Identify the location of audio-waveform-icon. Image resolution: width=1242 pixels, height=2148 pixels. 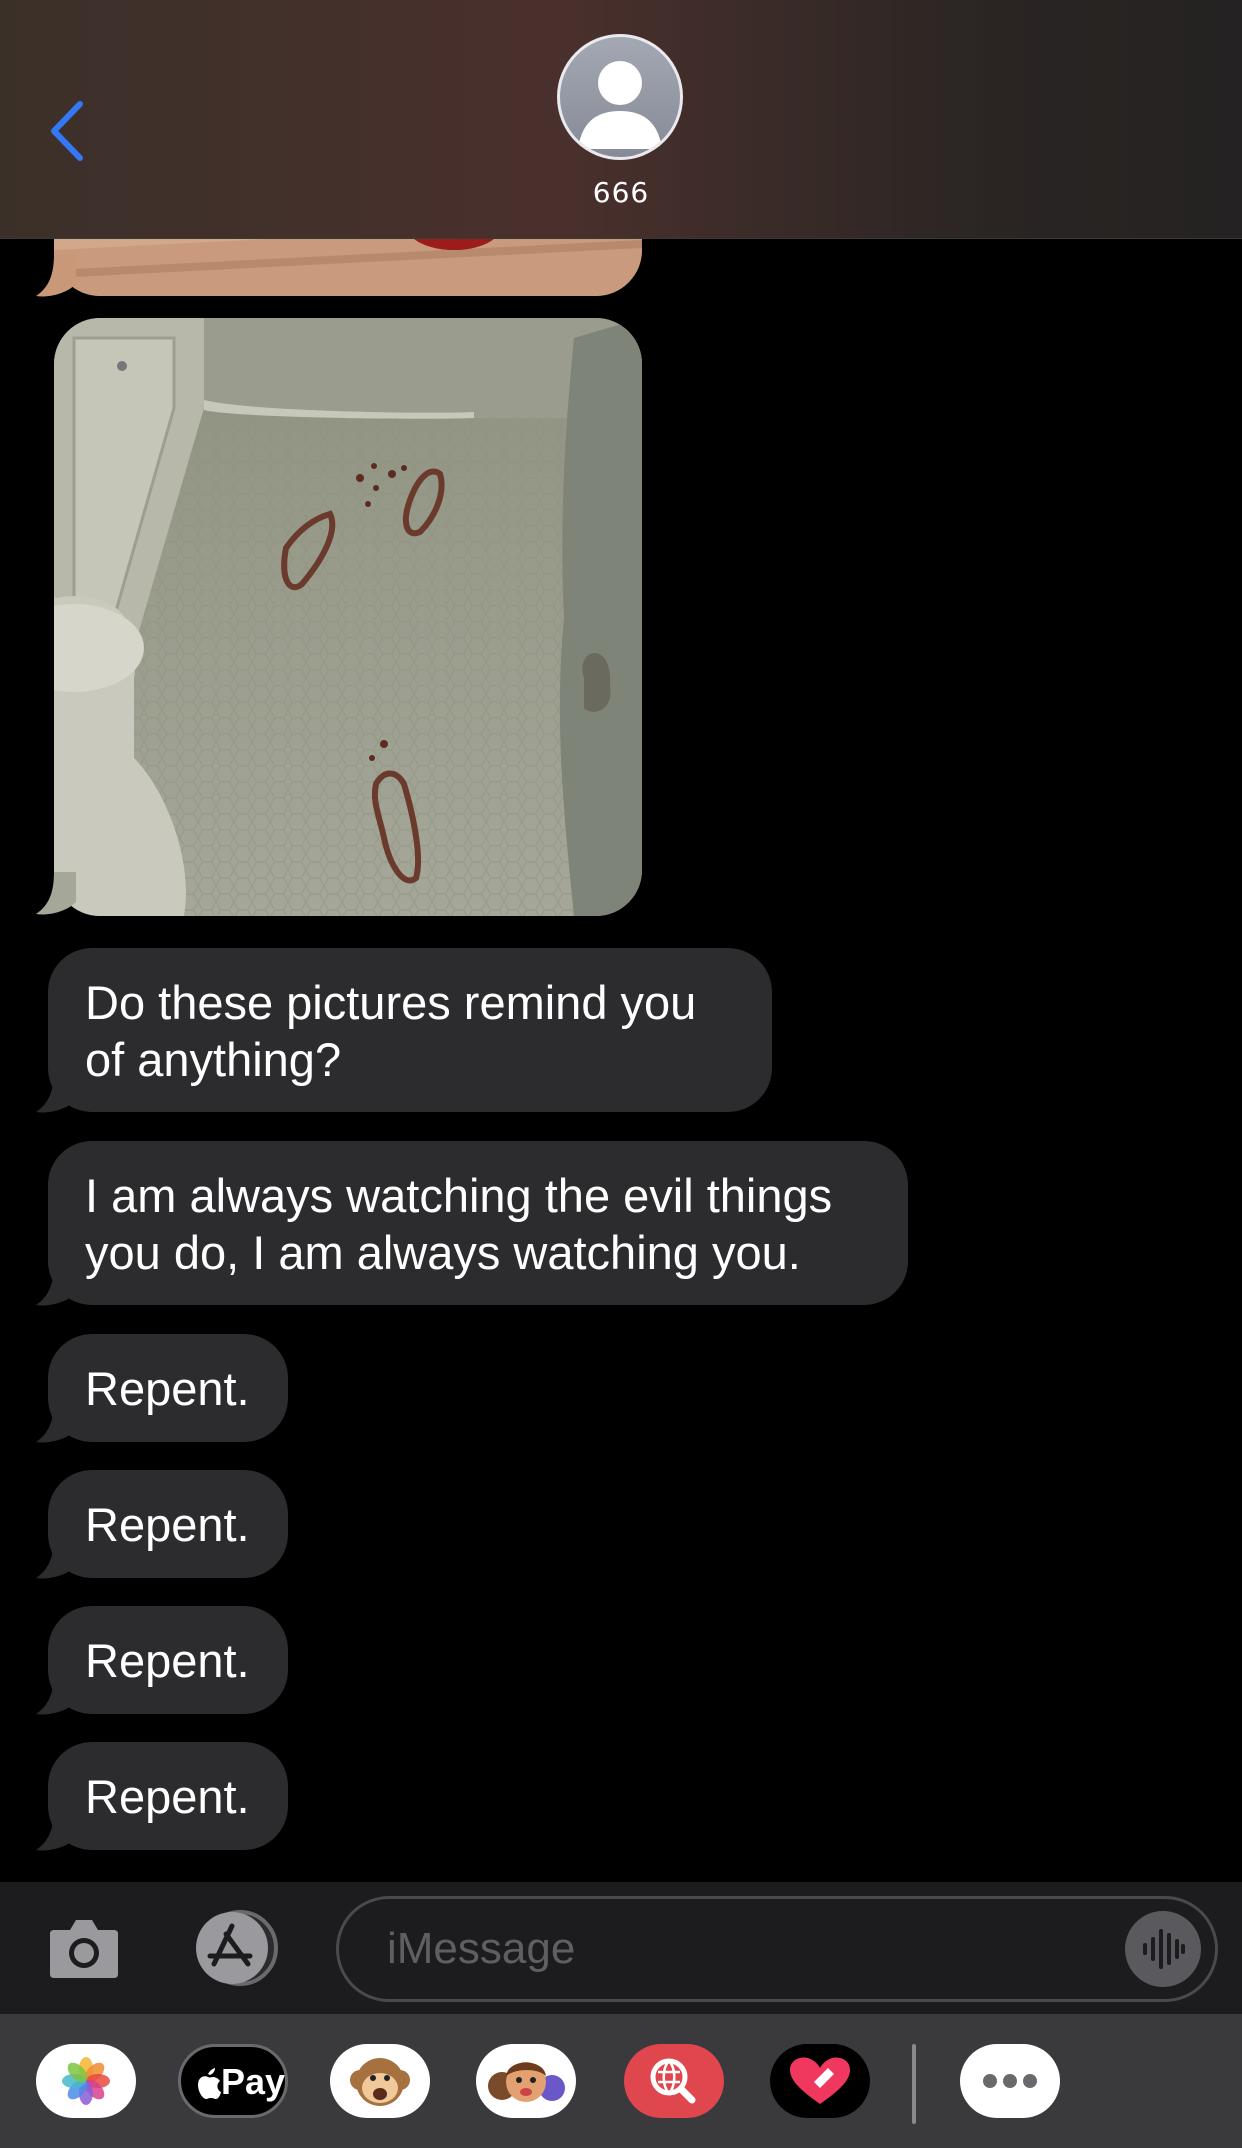
(1164, 1949).